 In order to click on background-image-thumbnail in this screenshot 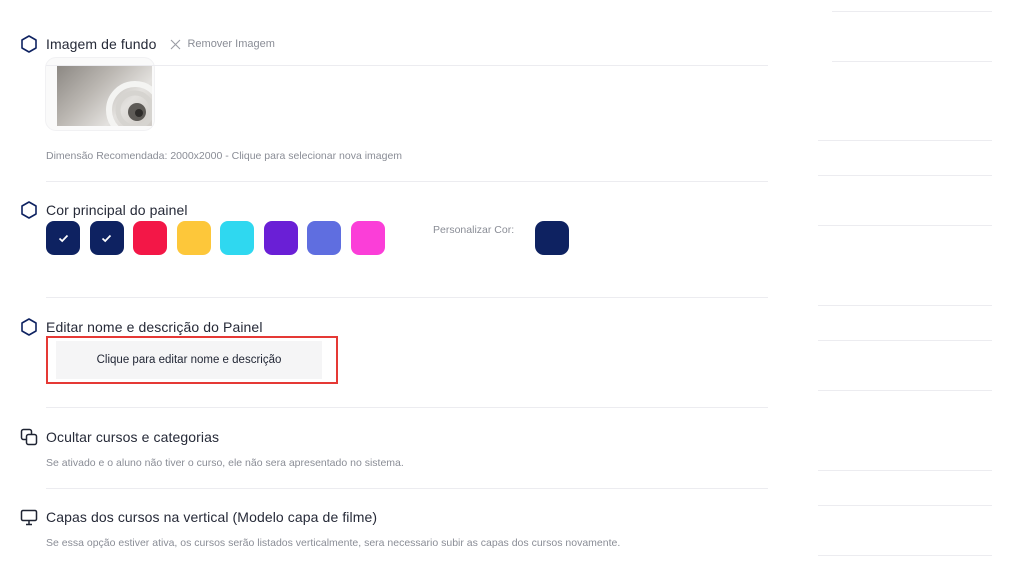, I will do `click(104, 96)`.